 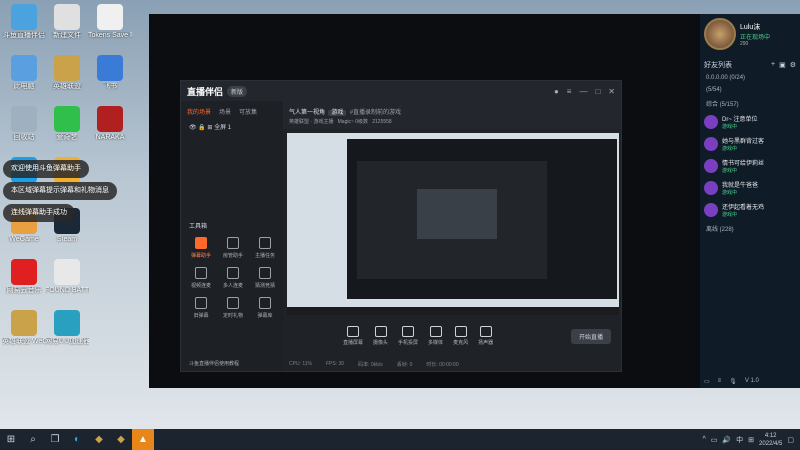 I want to click on menu-icon: ≡, so click(x=569, y=91).